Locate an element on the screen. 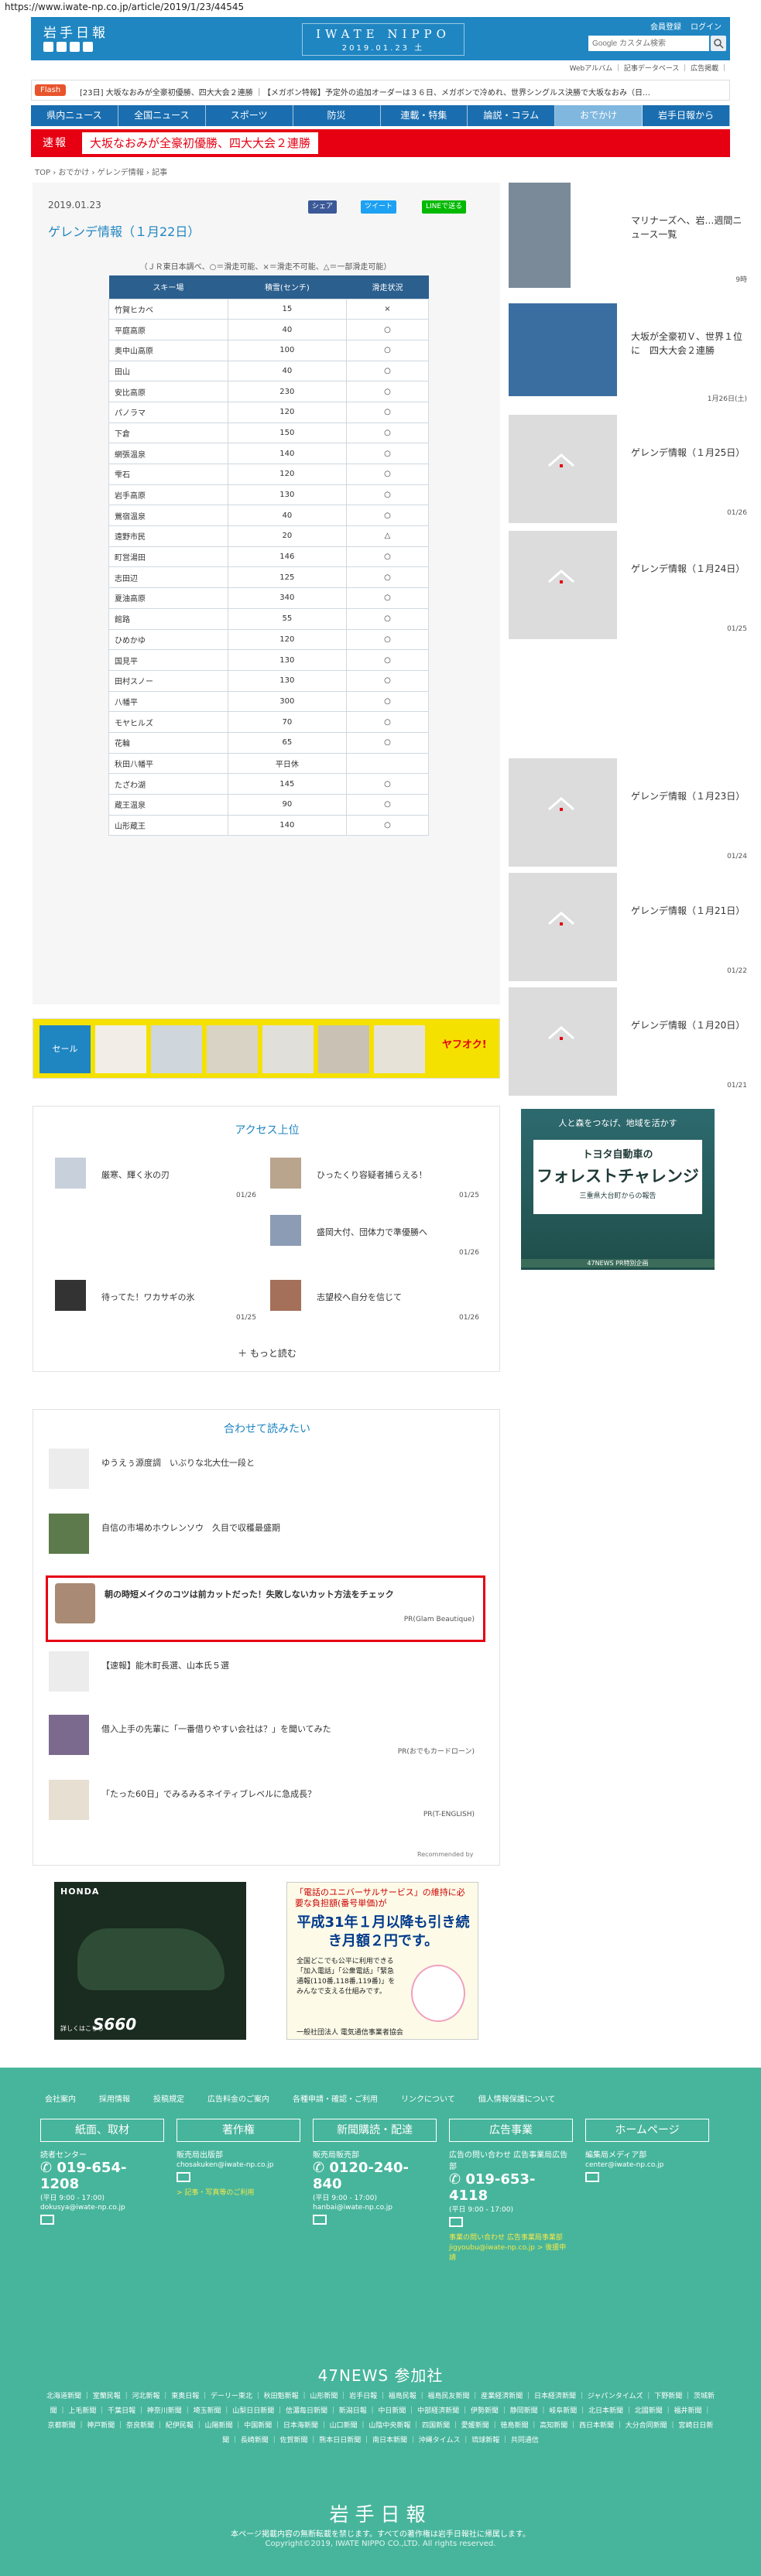  sidebar-item: ゲレンデ情報（１月20日） 01/21 is located at coordinates (628, 1041).